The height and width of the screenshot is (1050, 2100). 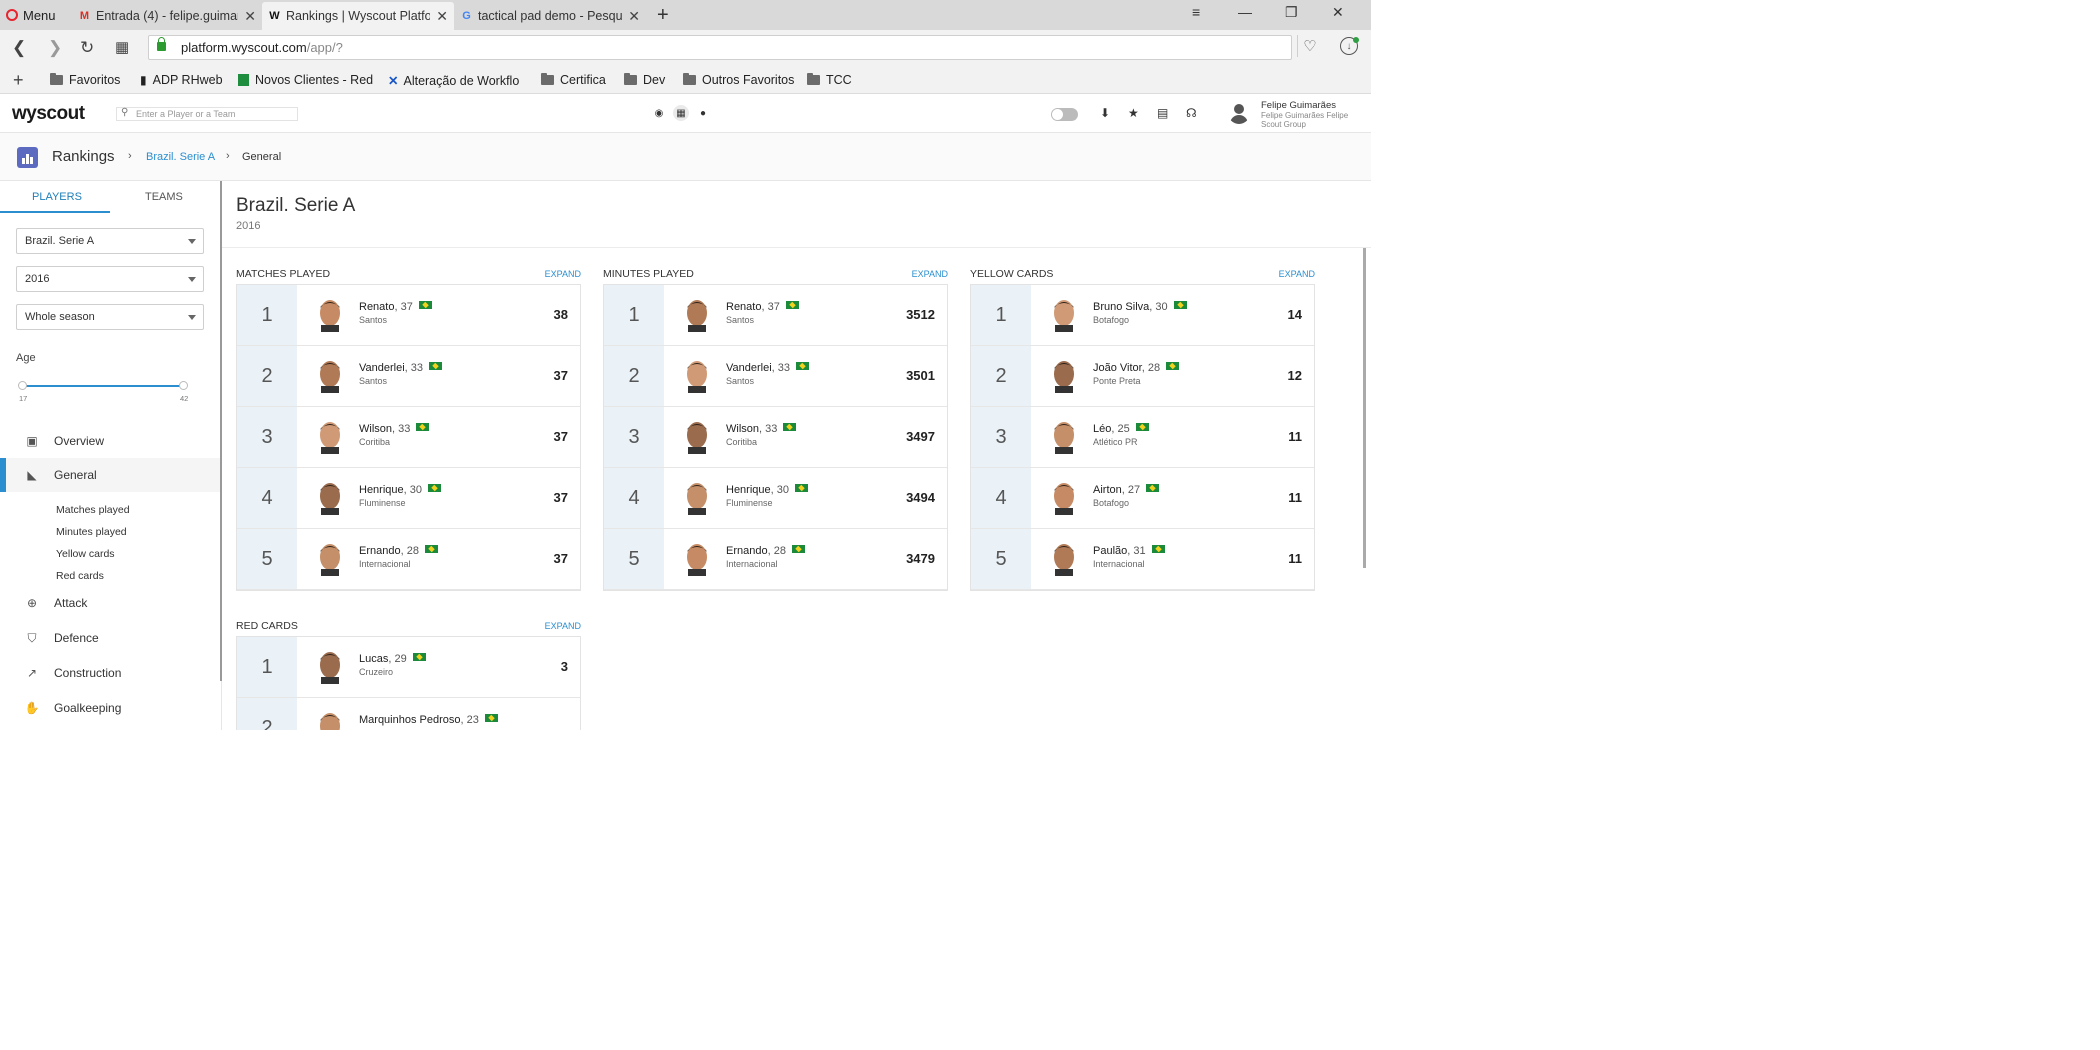 What do you see at coordinates (181, 80) in the screenshot?
I see `bookmark-adp-rhweb: ▮ ADP RHweb` at bounding box center [181, 80].